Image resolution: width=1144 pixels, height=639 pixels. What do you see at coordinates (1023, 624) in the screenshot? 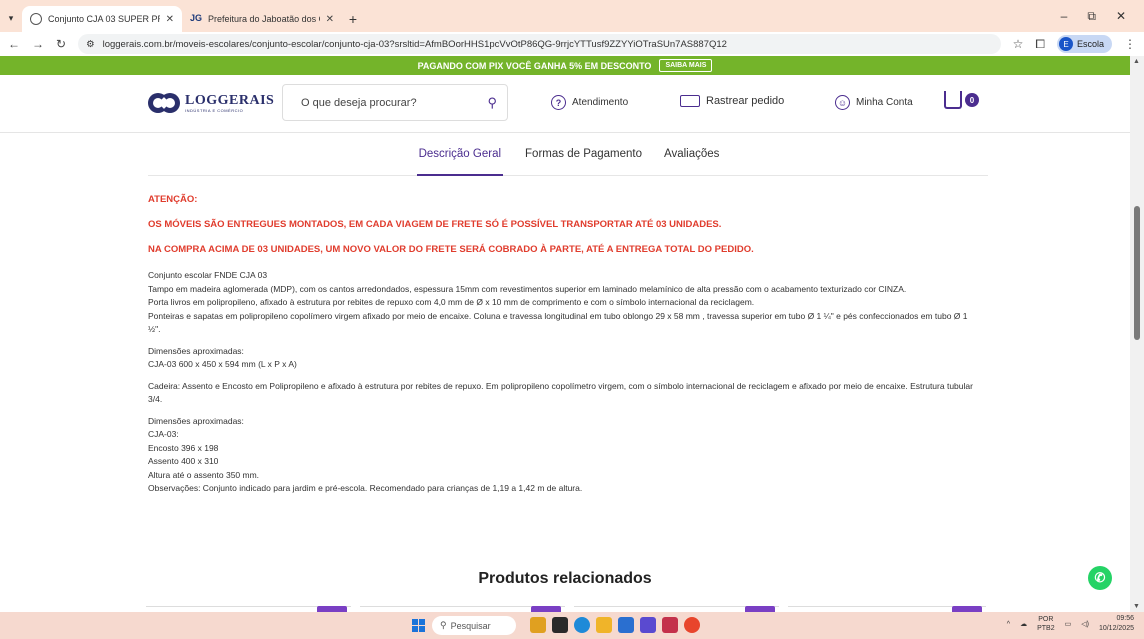
I see `network-icon: ☁` at bounding box center [1023, 624].